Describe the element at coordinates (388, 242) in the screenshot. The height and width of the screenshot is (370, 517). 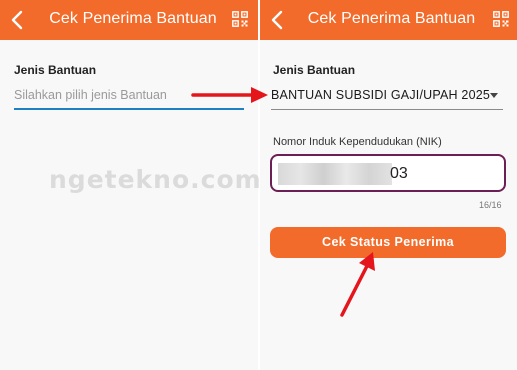
I see `cek-status-button: Cek Status Penerima` at that location.